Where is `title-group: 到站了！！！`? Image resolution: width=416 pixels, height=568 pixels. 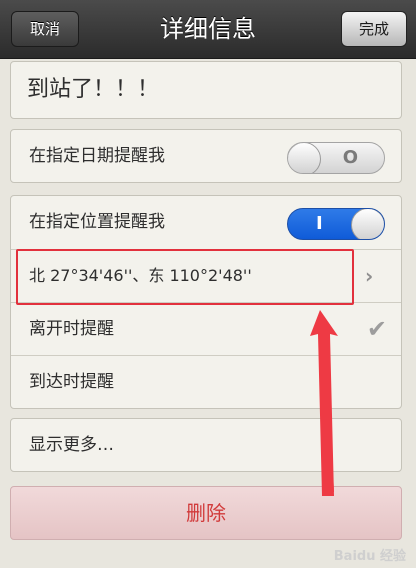
title-group: 到站了！！！ is located at coordinates (206, 90).